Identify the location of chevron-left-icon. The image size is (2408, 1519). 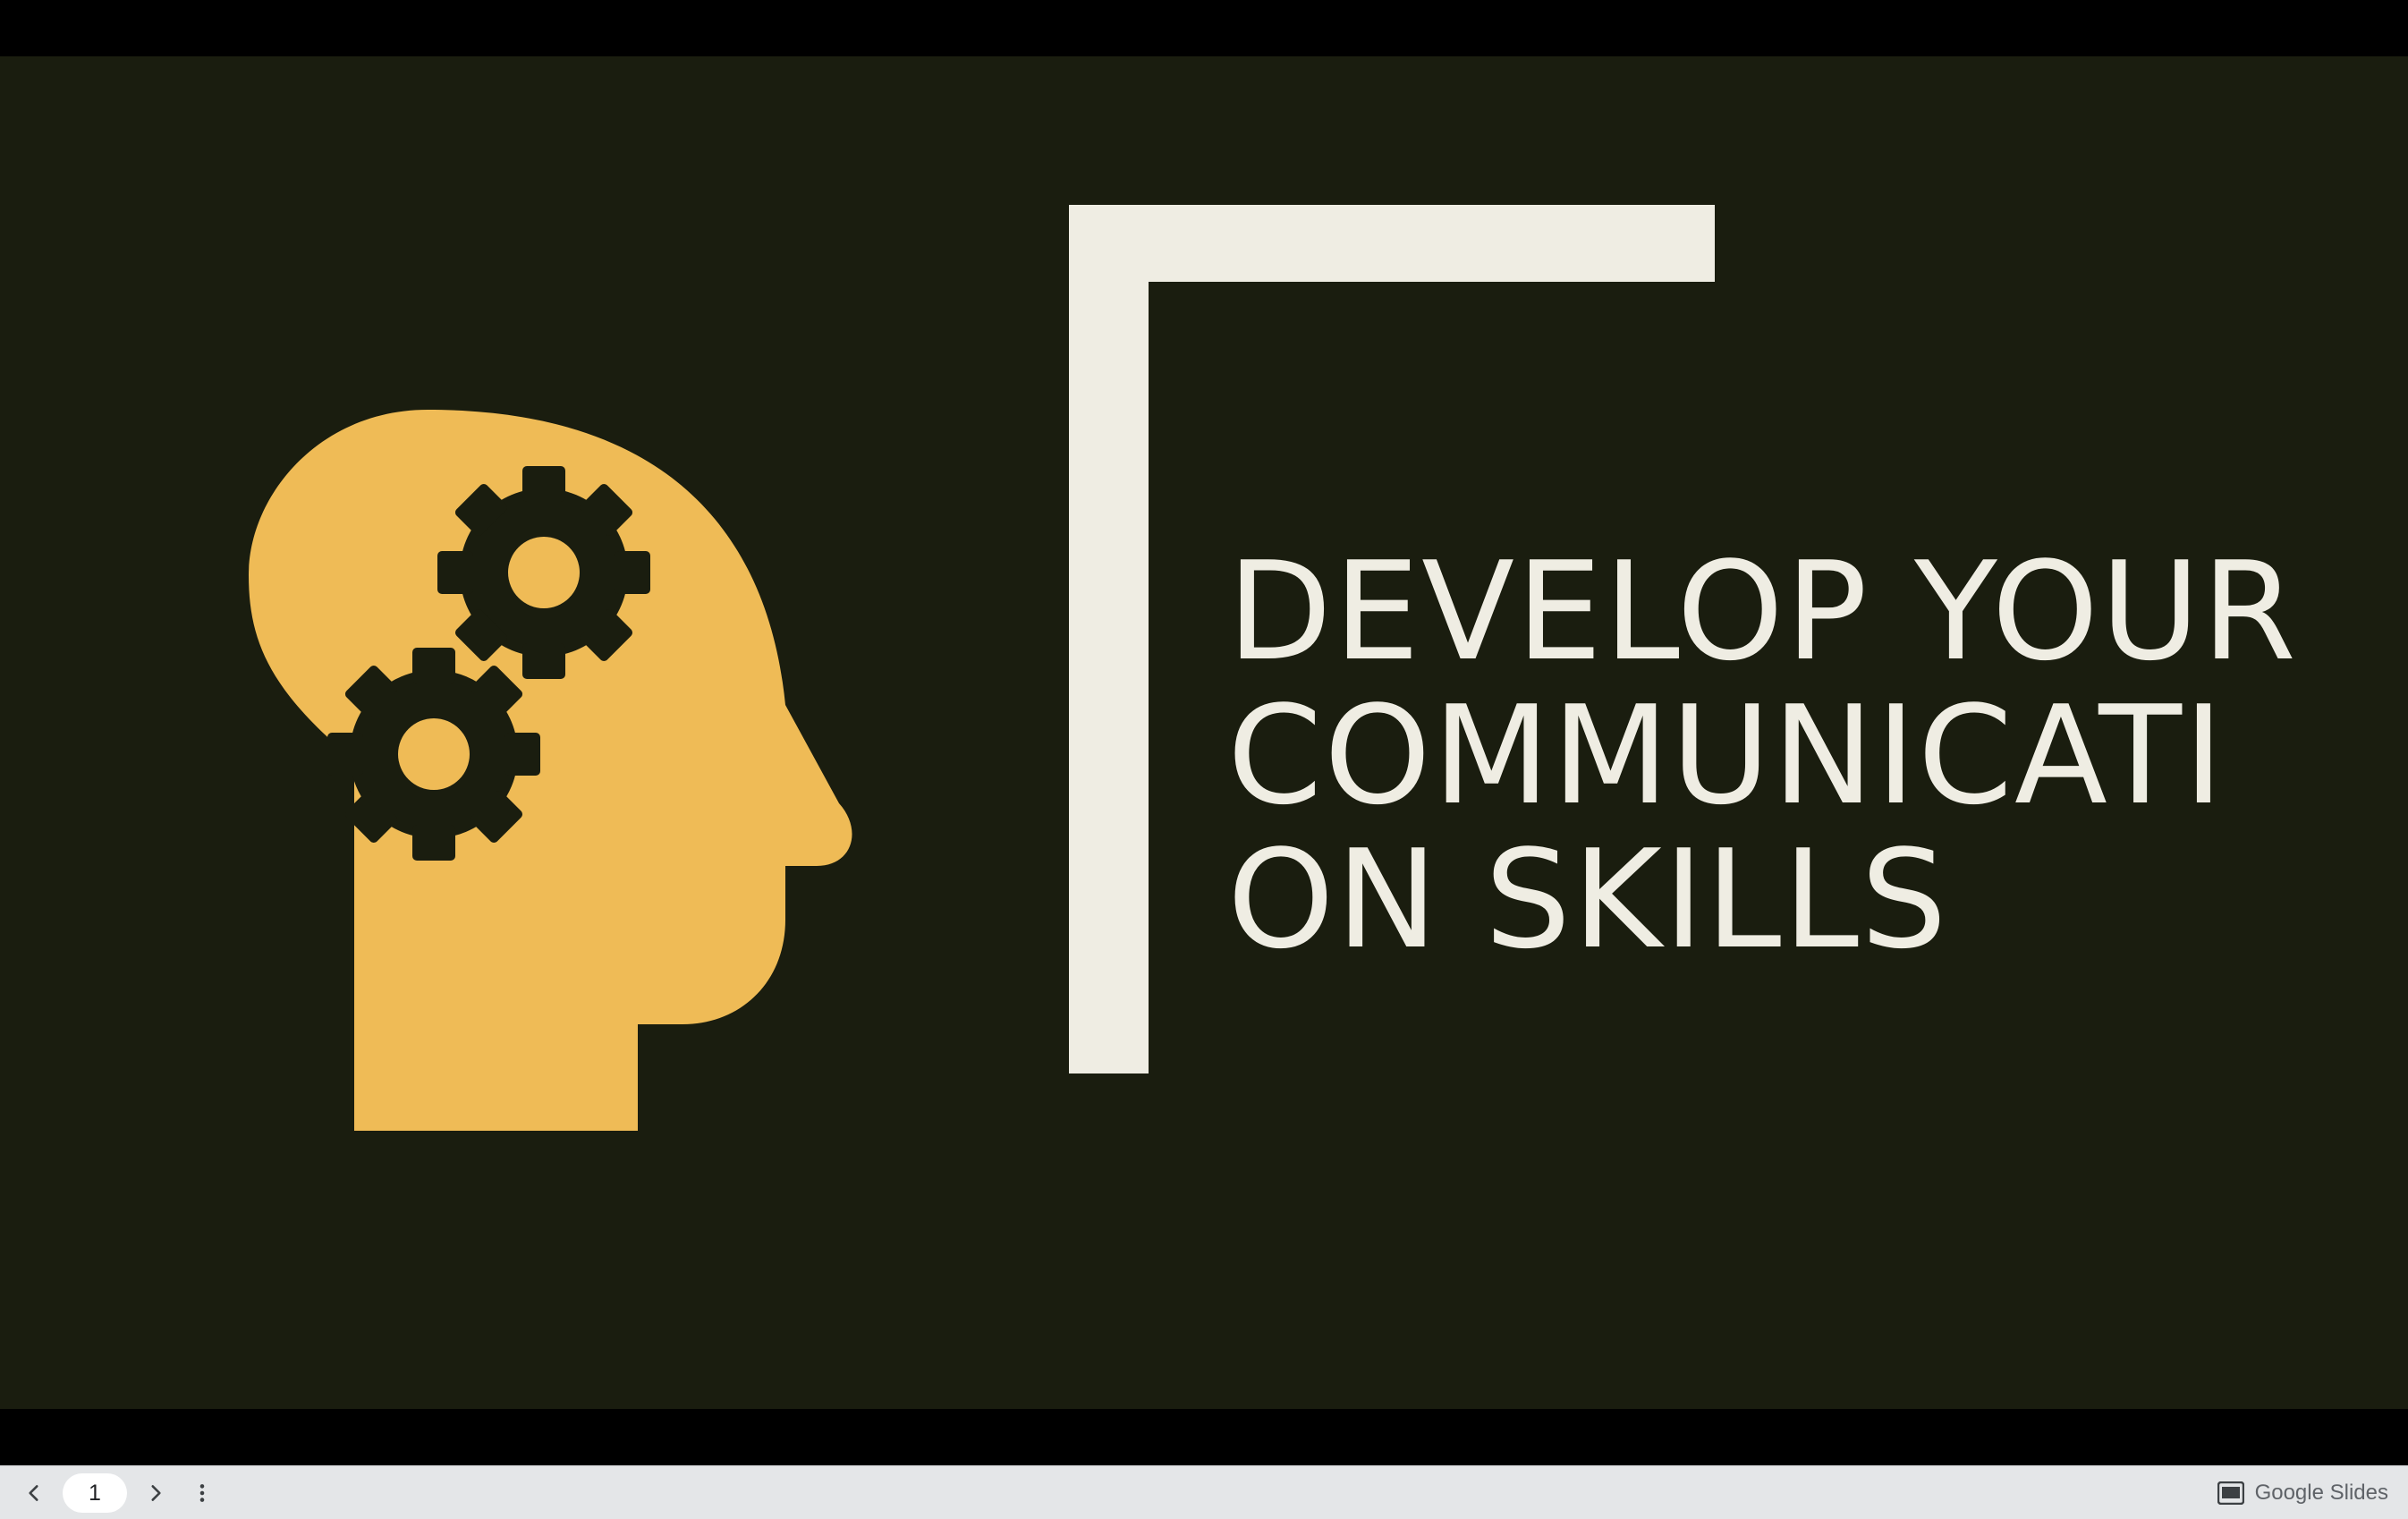
(34, 1493).